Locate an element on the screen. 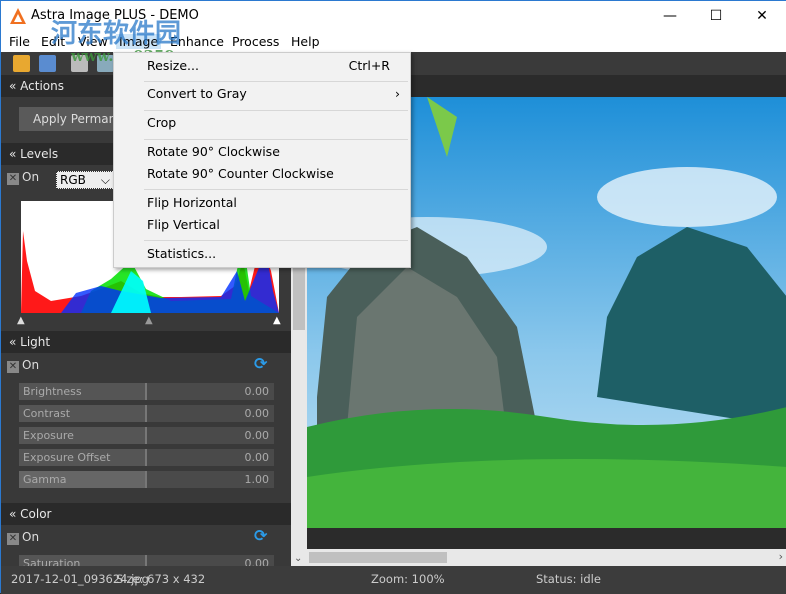 This screenshot has height=594, width=786. color-header: « Color is located at coordinates (146, 514).